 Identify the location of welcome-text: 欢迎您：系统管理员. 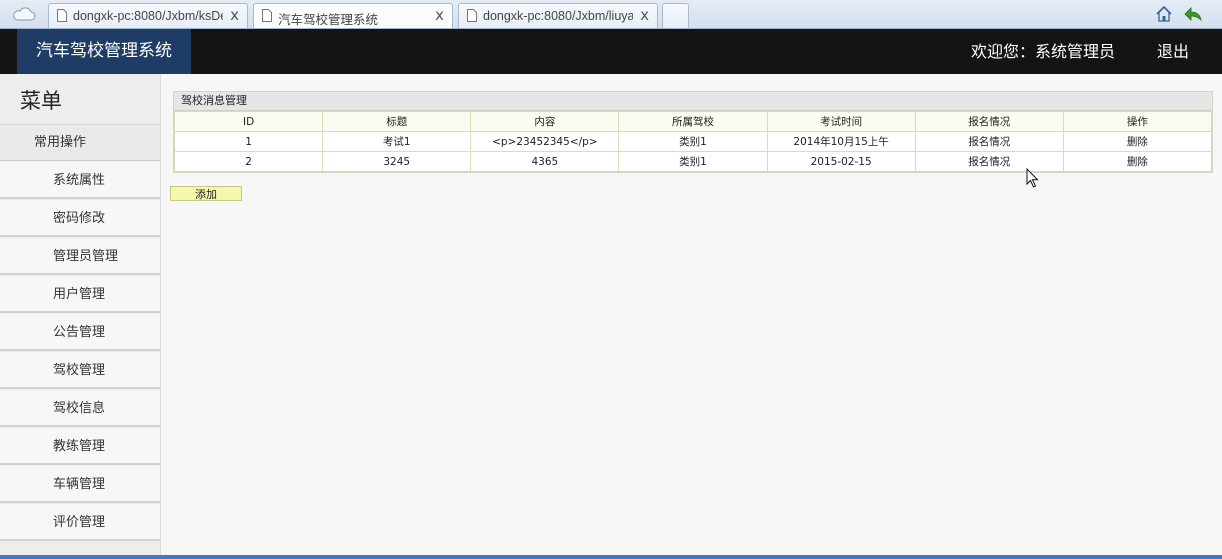
(1043, 51).